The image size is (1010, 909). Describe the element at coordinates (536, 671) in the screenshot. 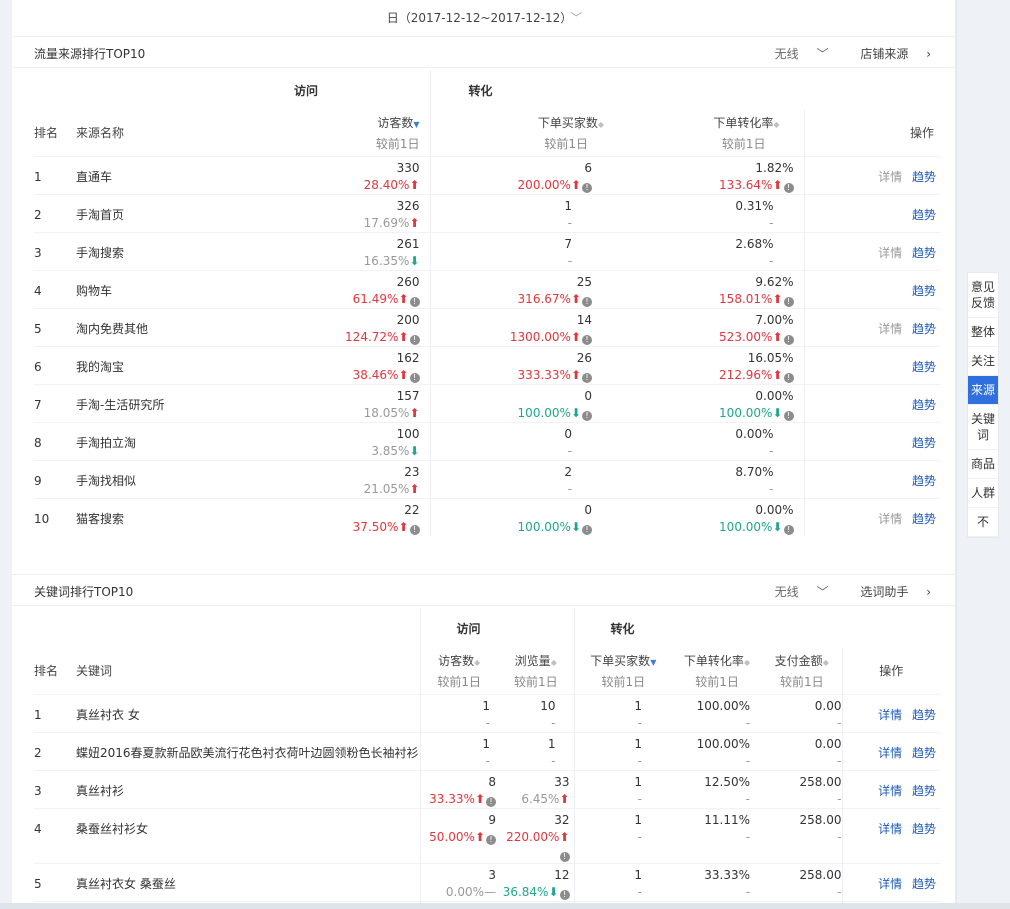

I see `col-views: 浏览量◆ 较前1日` at that location.